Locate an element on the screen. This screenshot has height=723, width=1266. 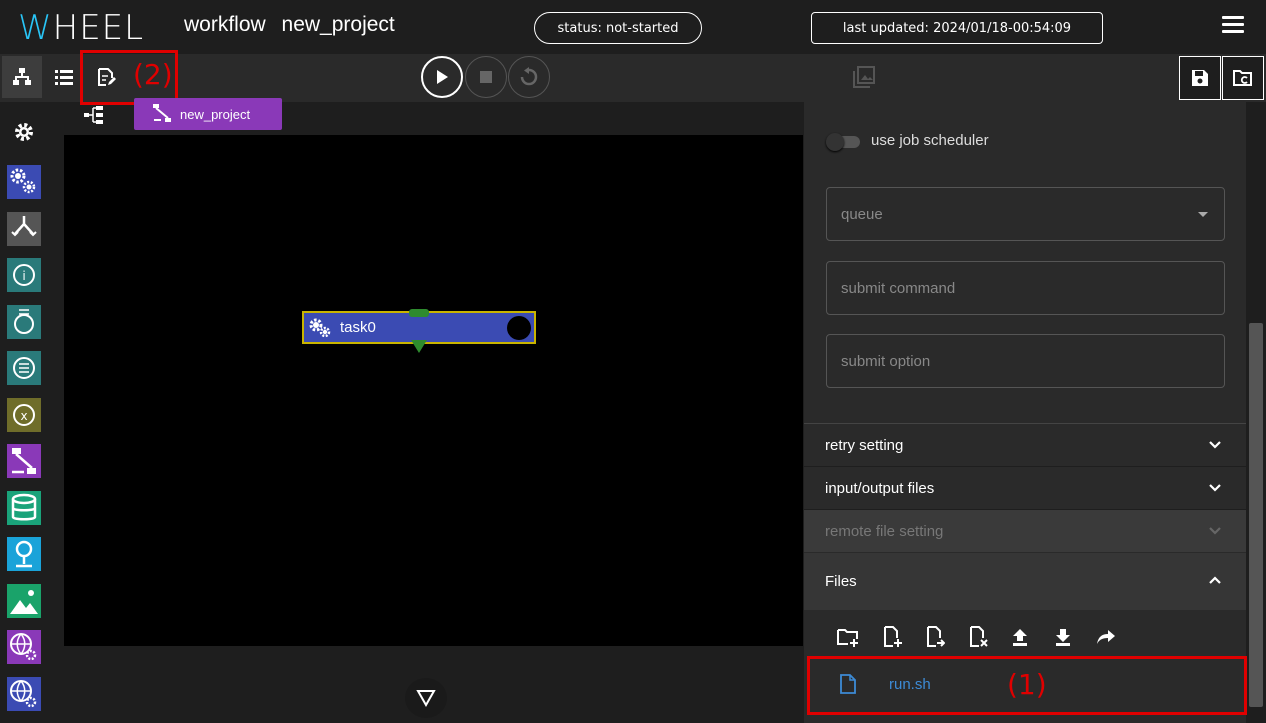
annotation-label-2: (2) is located at coordinates (153, 74).